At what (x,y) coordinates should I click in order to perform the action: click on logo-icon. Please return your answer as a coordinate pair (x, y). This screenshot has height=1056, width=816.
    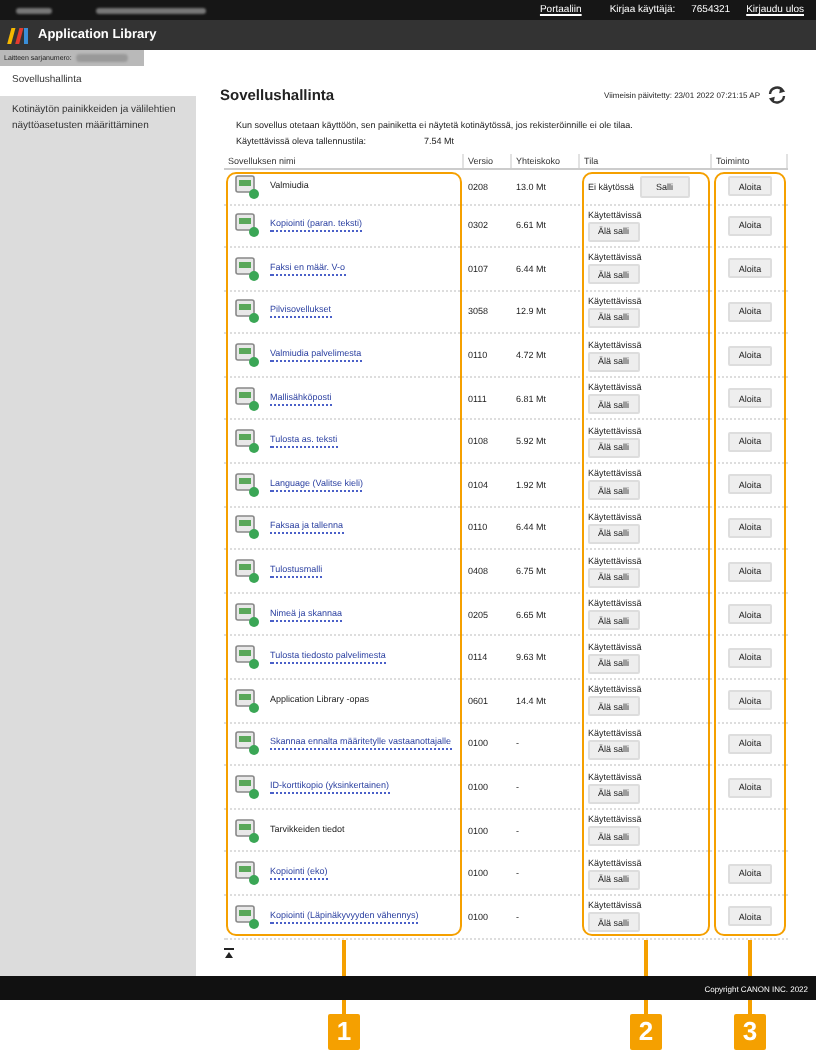
    Looking at the image, I should click on (18, 35).